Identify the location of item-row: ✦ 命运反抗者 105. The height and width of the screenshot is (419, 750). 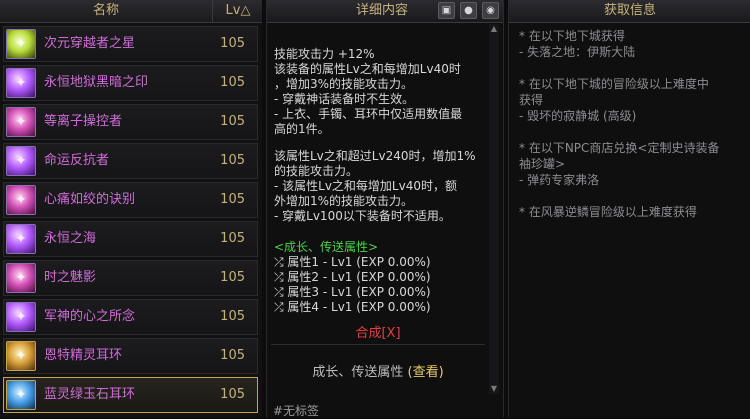
(130, 161).